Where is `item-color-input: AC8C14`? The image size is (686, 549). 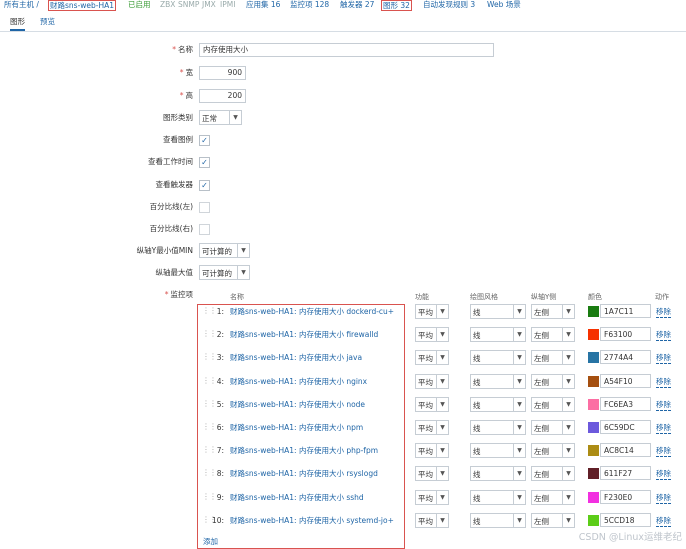
item-color-input: AC8C14 is located at coordinates (625, 450).